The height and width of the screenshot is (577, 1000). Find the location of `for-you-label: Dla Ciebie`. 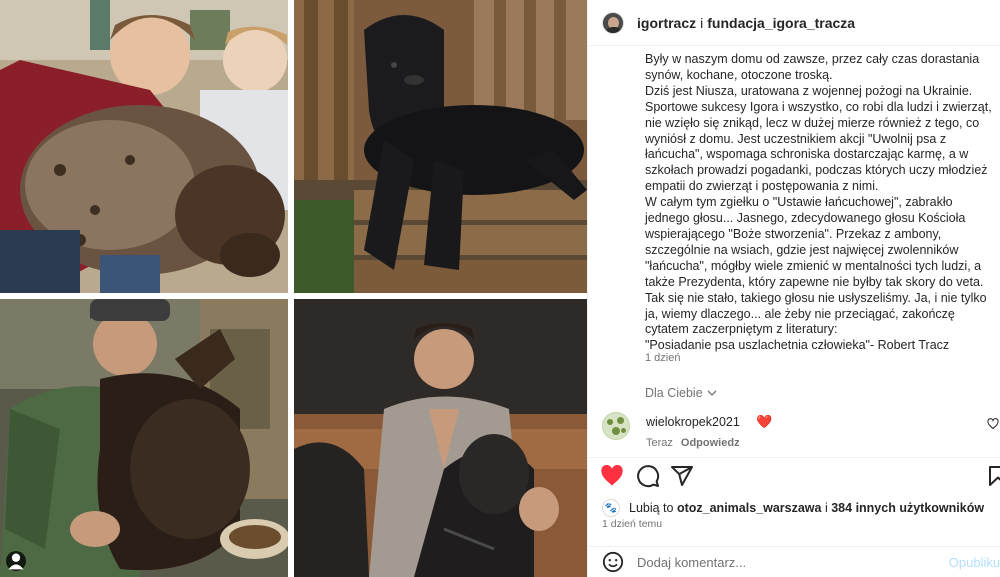

for-you-label: Dla Ciebie is located at coordinates (674, 393).